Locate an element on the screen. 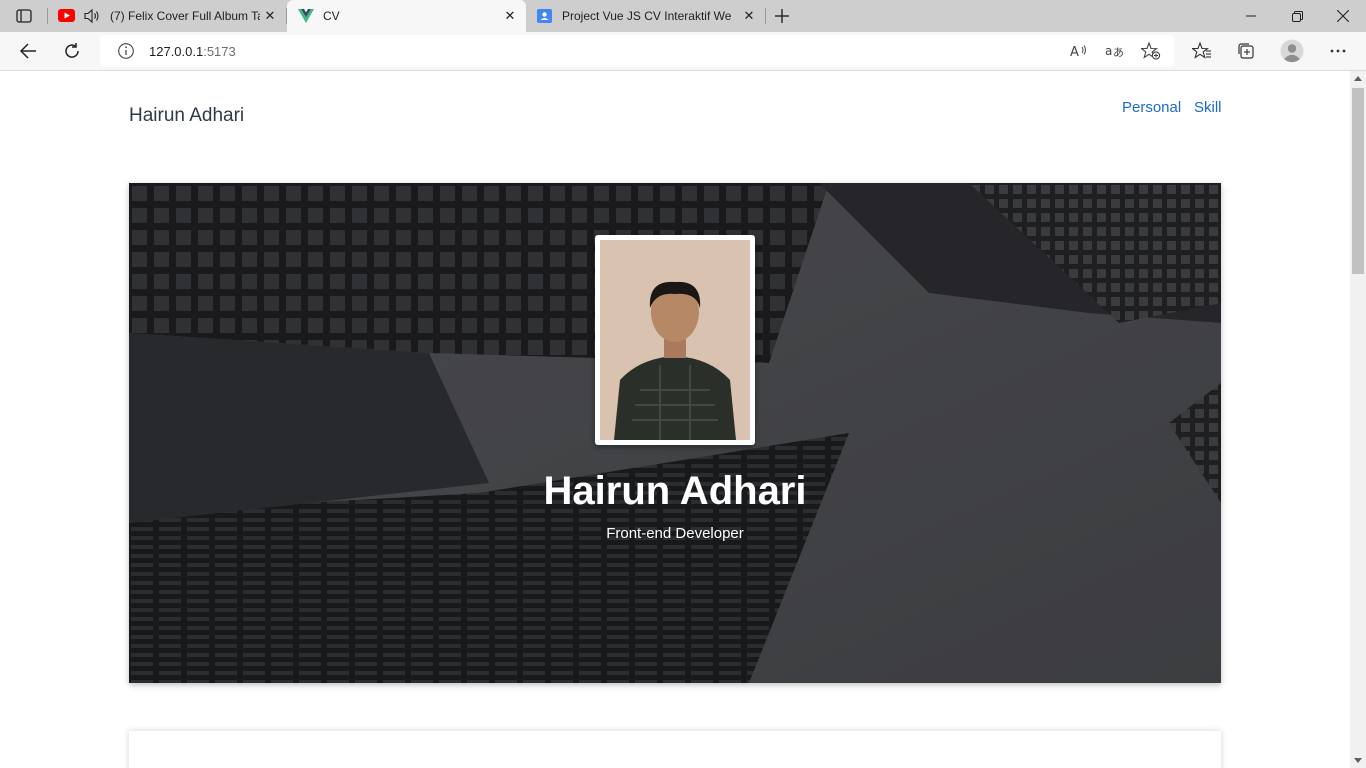 Image resolution: width=1366 pixels, height=768 pixels. tab-youtube: (7) Felix Cover Full Album Ta ✕ is located at coordinates (167, 16).